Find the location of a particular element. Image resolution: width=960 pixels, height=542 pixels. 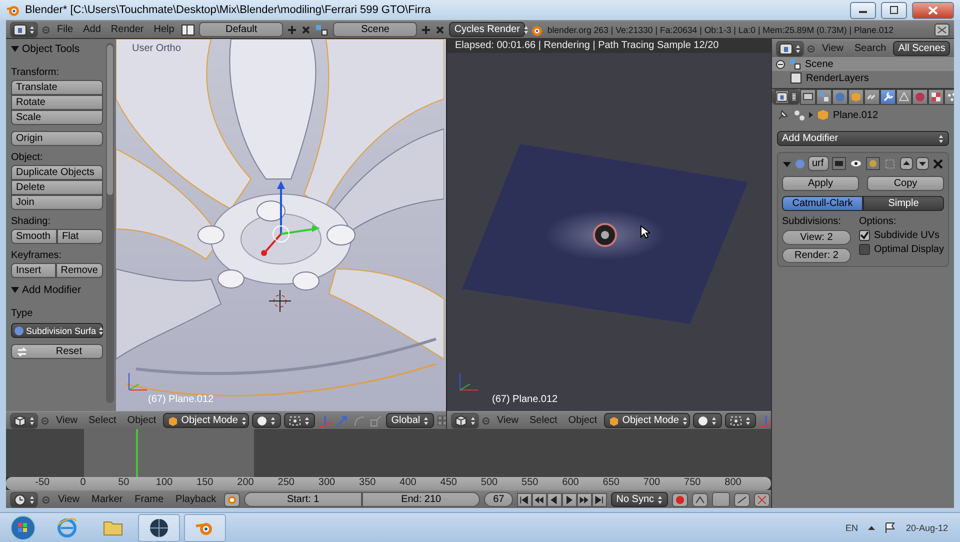

close-icon is located at coordinates (938, 164).